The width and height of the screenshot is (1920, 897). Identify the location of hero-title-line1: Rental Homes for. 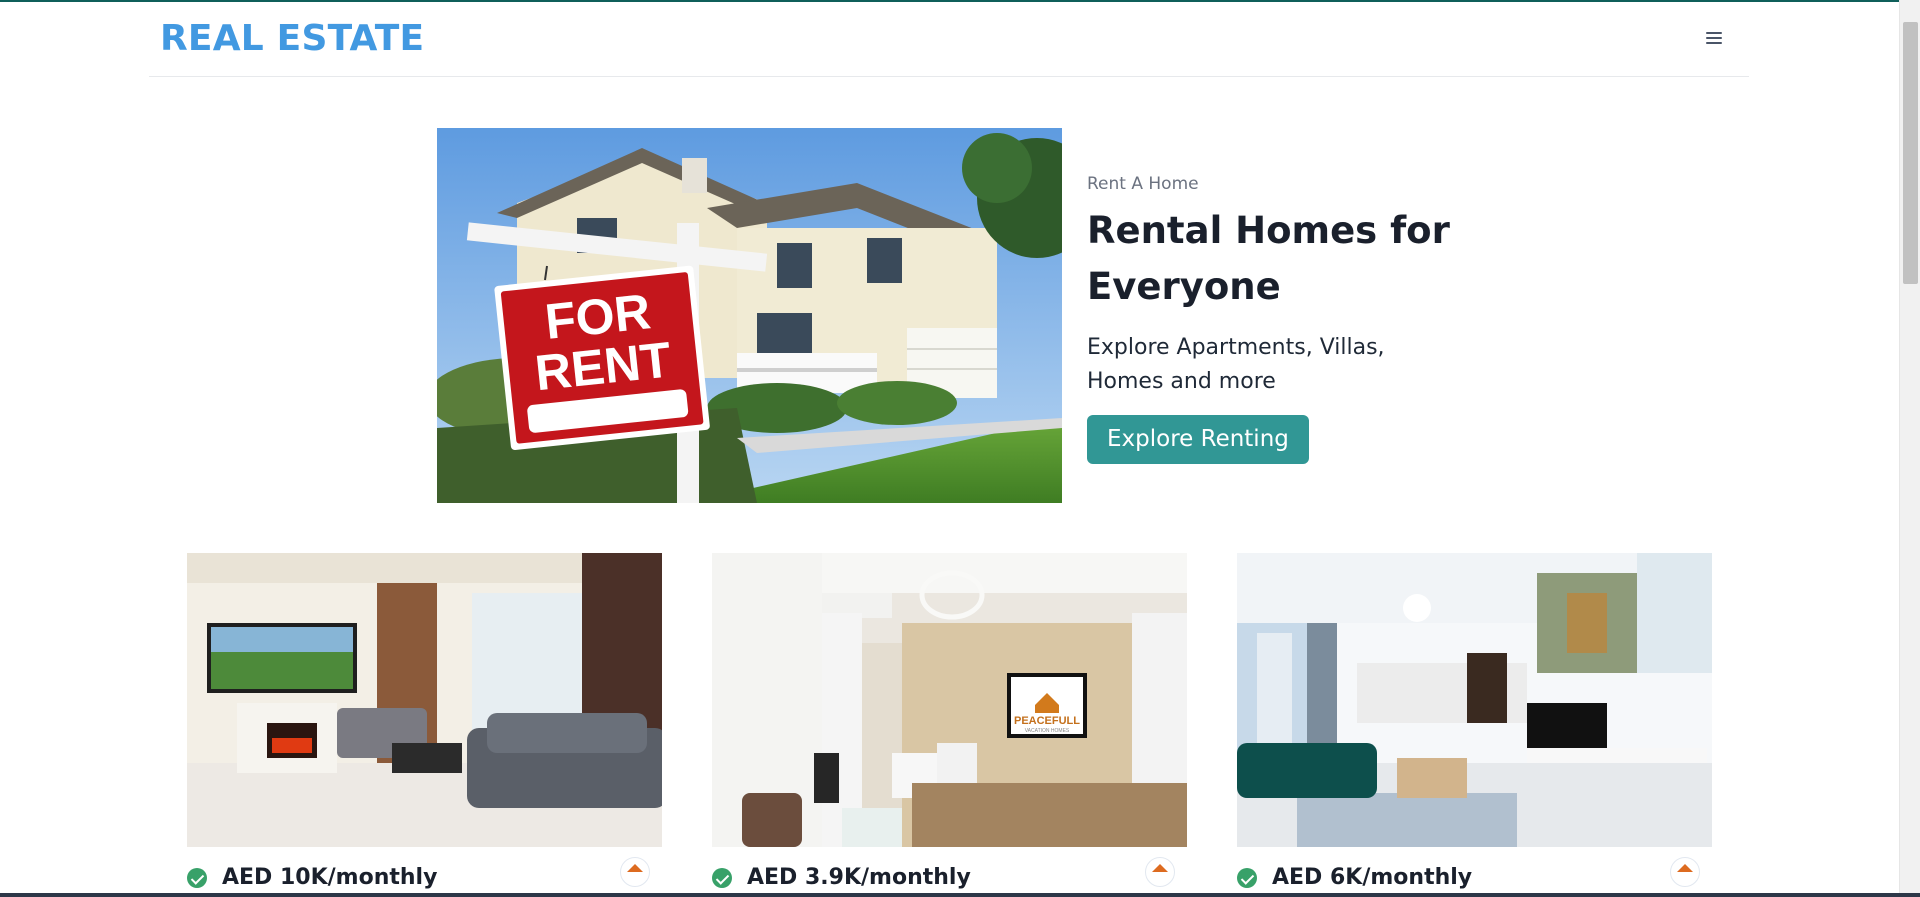
(1268, 230).